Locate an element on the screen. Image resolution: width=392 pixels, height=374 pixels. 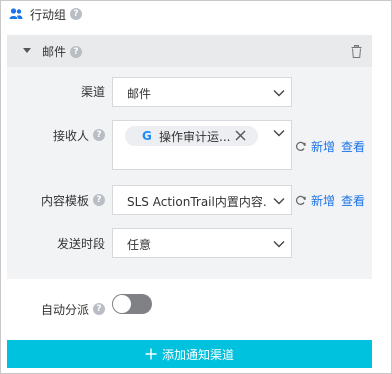
template-label: 内容模板 ? is located at coordinates (53, 200).